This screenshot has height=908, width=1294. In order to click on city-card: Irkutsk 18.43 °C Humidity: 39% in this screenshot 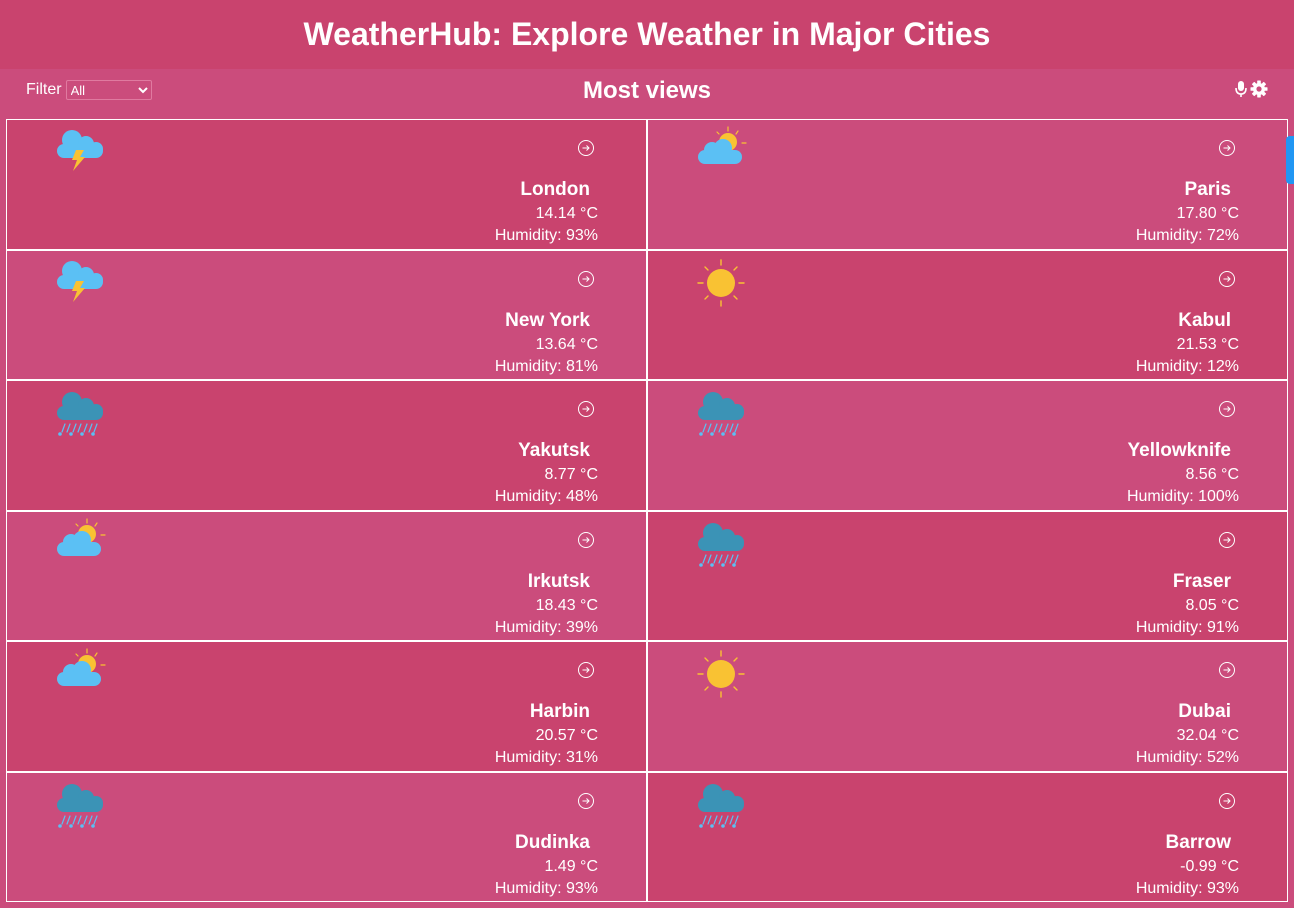, I will do `click(326, 575)`.